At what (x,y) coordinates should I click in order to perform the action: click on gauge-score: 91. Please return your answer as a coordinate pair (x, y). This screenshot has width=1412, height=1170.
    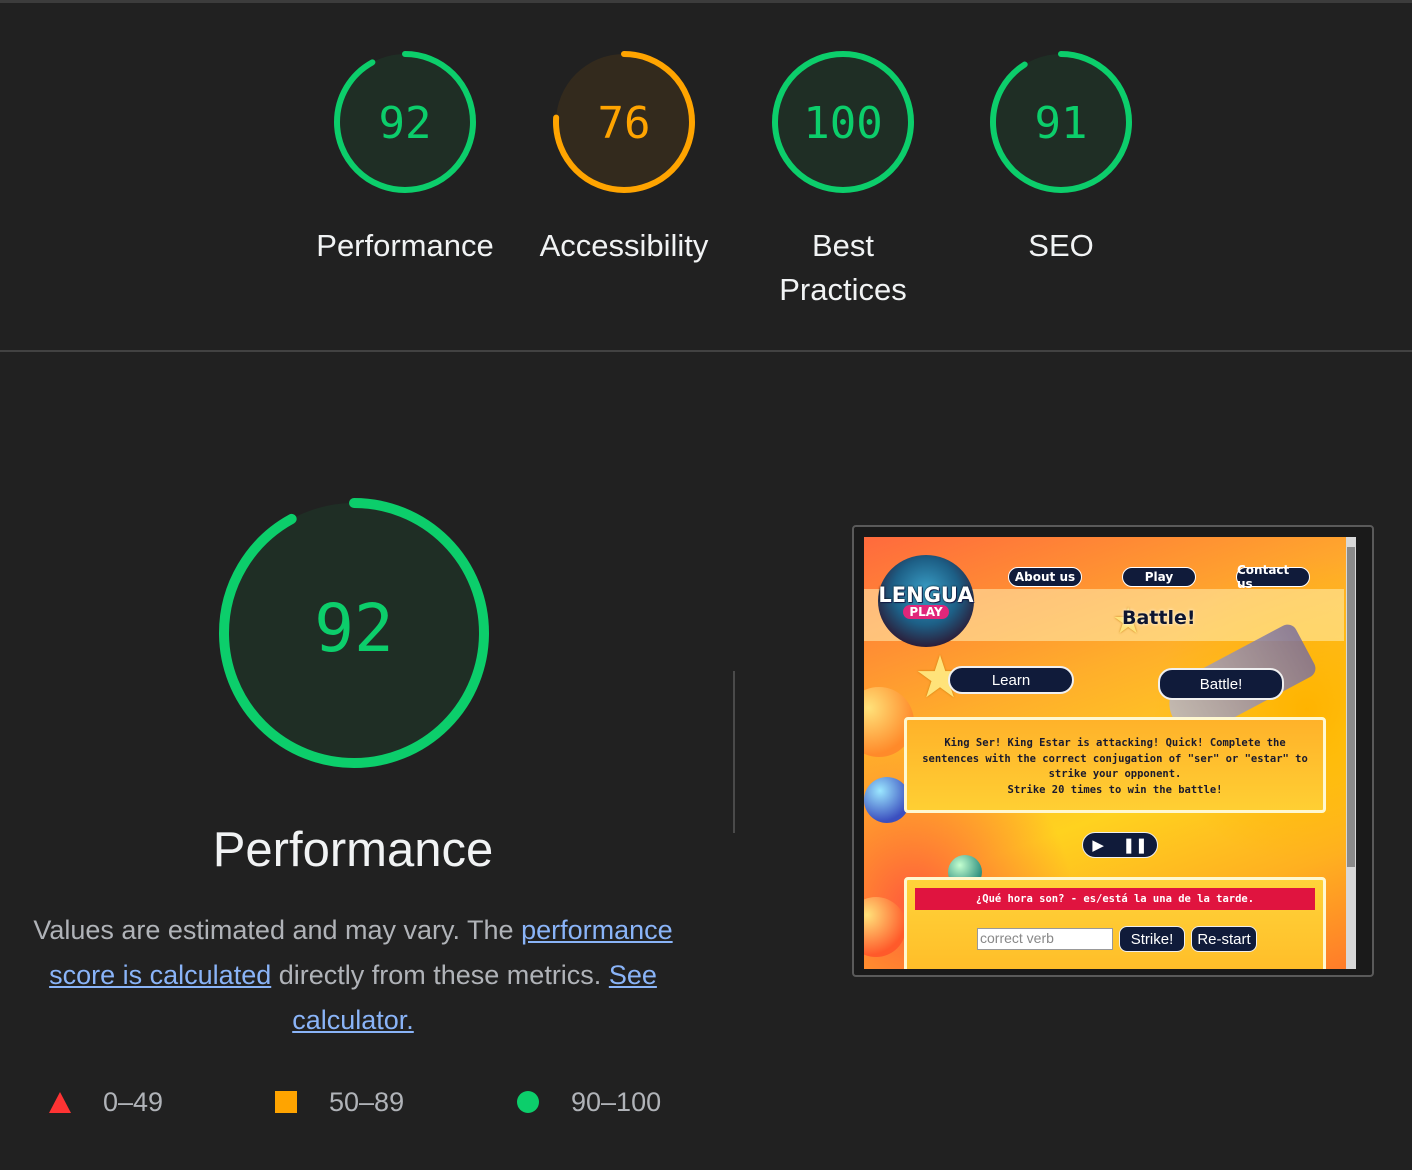
    Looking at the image, I should click on (1061, 123).